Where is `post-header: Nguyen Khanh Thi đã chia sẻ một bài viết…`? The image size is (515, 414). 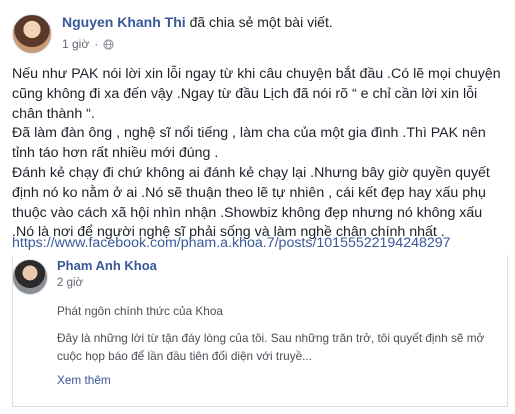 post-header: Nguyen Khanh Thi đã chia sẻ một bài viết… is located at coordinates (197, 22).